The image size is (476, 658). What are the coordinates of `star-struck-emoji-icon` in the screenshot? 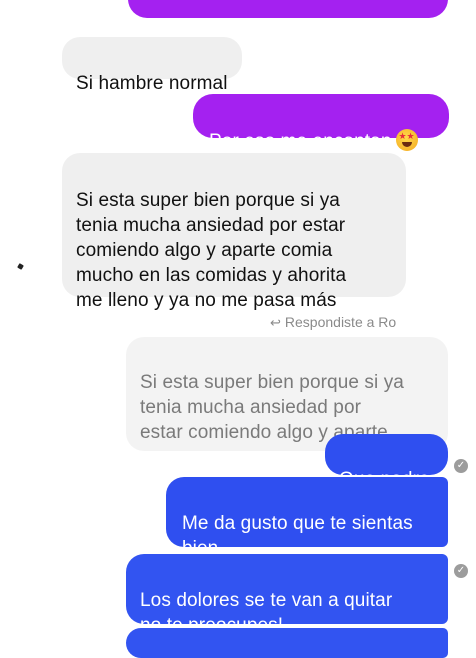 It's located at (406, 140).